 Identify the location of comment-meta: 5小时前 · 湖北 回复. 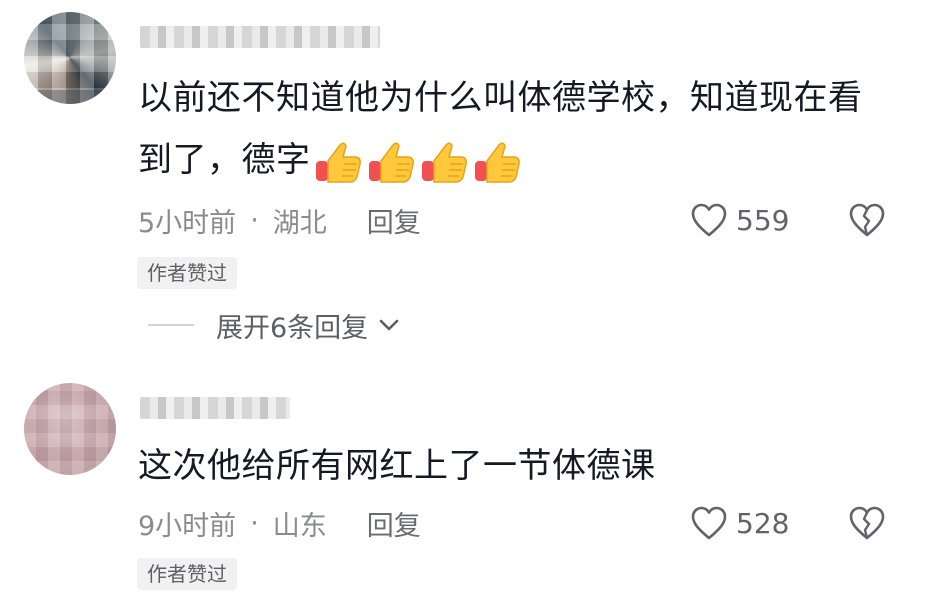
(279, 220).